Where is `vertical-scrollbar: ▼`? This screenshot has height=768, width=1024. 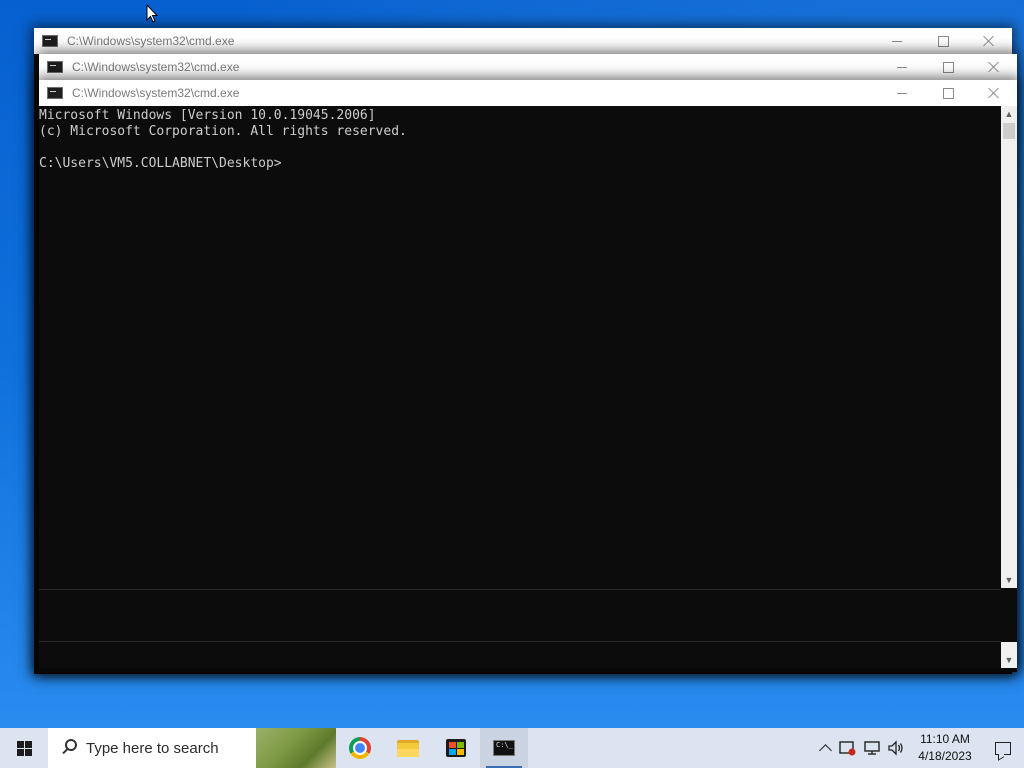
vertical-scrollbar: ▼ is located at coordinates (1009, 655).